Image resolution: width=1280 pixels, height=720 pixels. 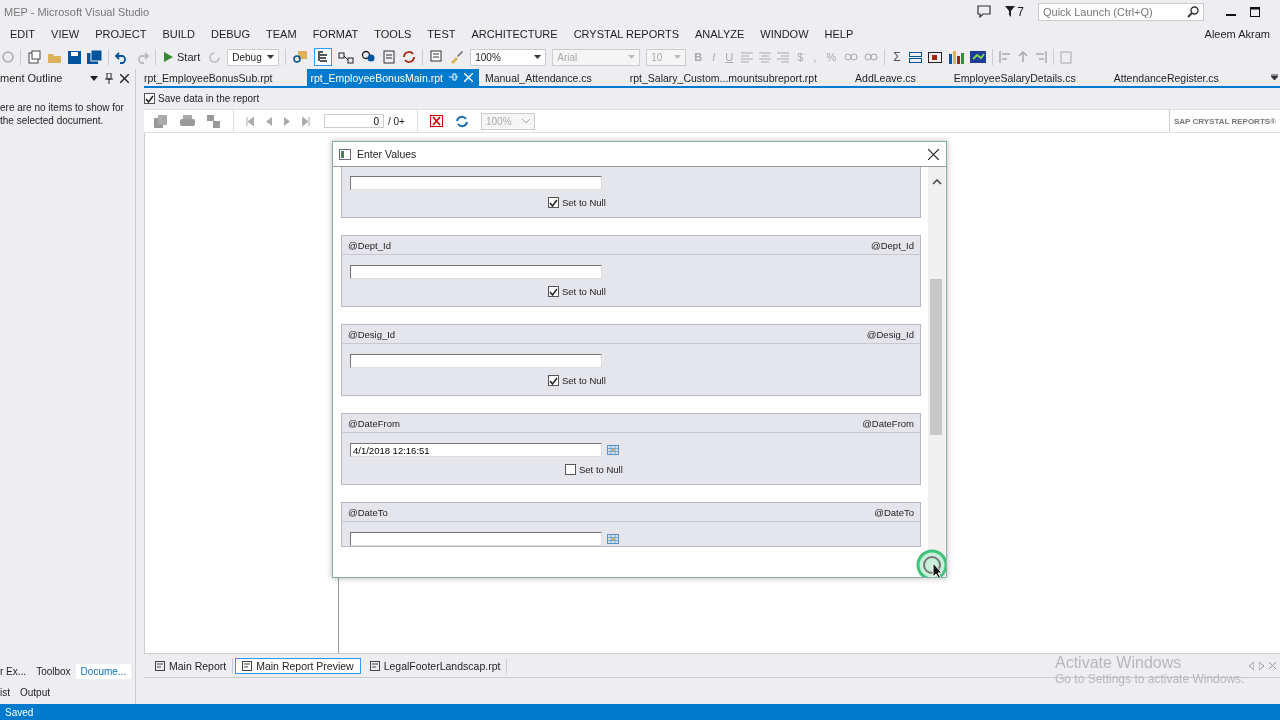 I want to click on sum-button: Σ, so click(x=897, y=57).